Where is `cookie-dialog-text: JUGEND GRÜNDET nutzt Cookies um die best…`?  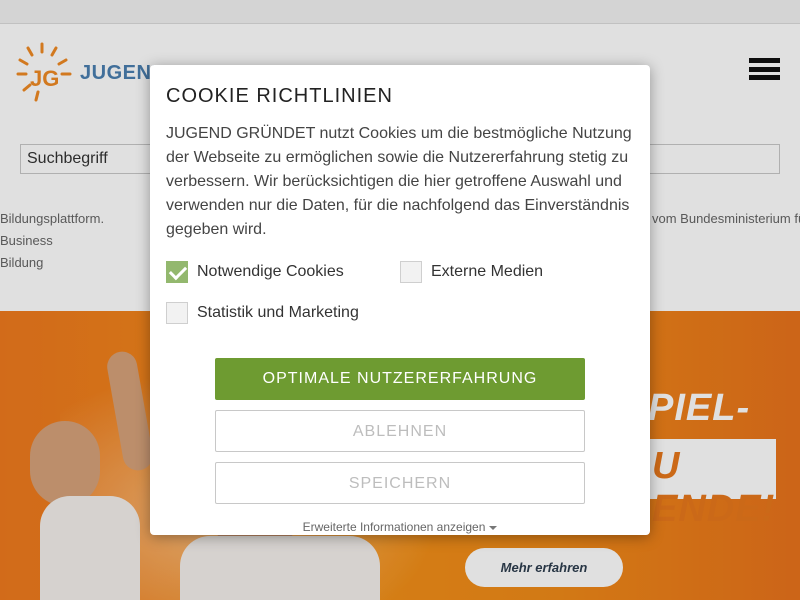
cookie-dialog-text: JUGEND GRÜNDET nutzt Cookies um die best… is located at coordinates (399, 181).